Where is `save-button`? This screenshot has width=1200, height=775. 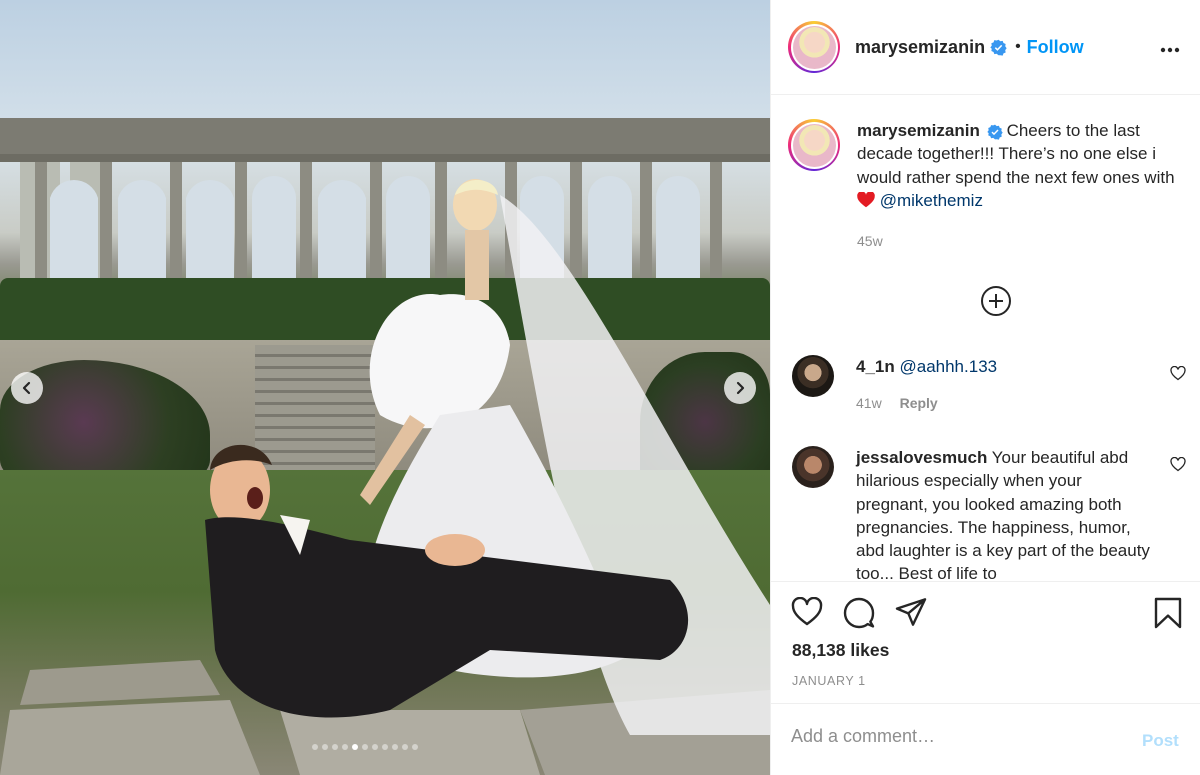 save-button is located at coordinates (1168, 615).